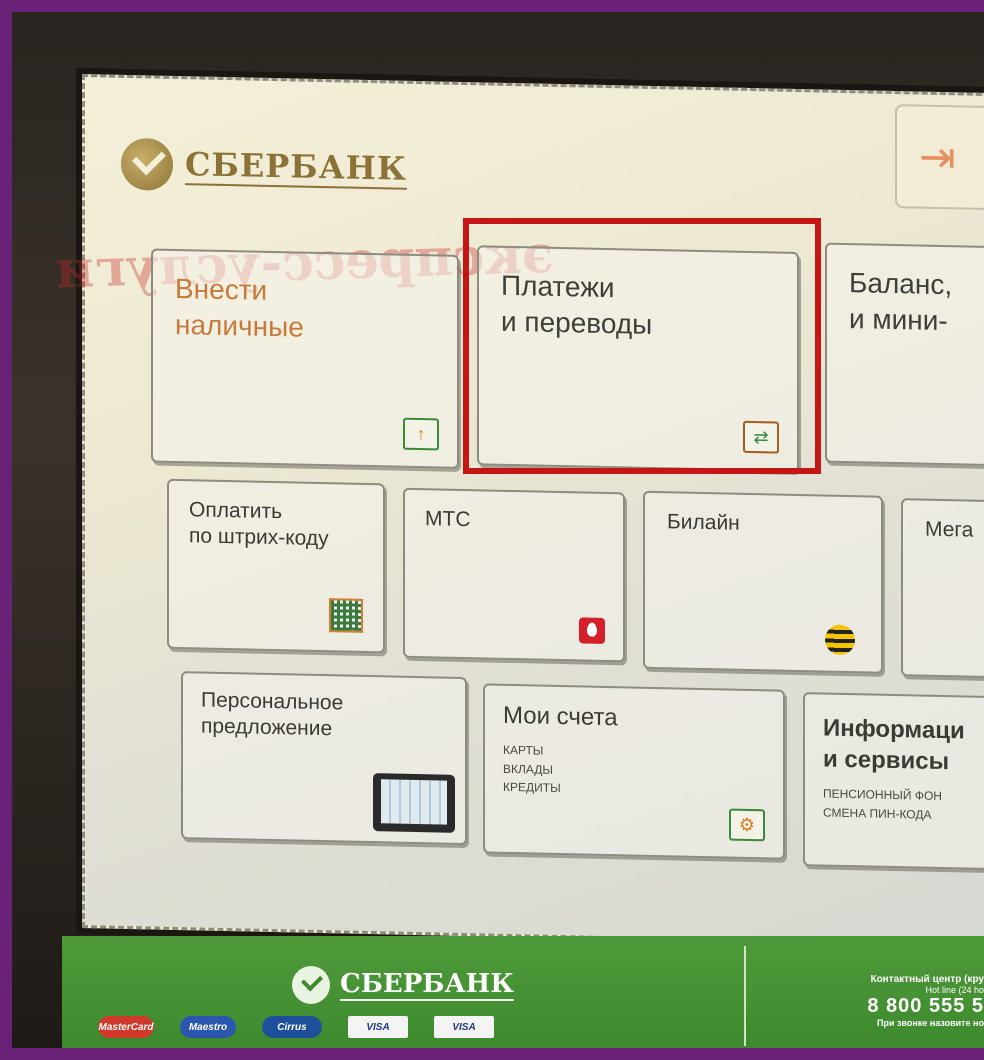 The width and height of the screenshot is (984, 1060). I want to click on contact-title: Контактный центр (кру, so click(927, 979).